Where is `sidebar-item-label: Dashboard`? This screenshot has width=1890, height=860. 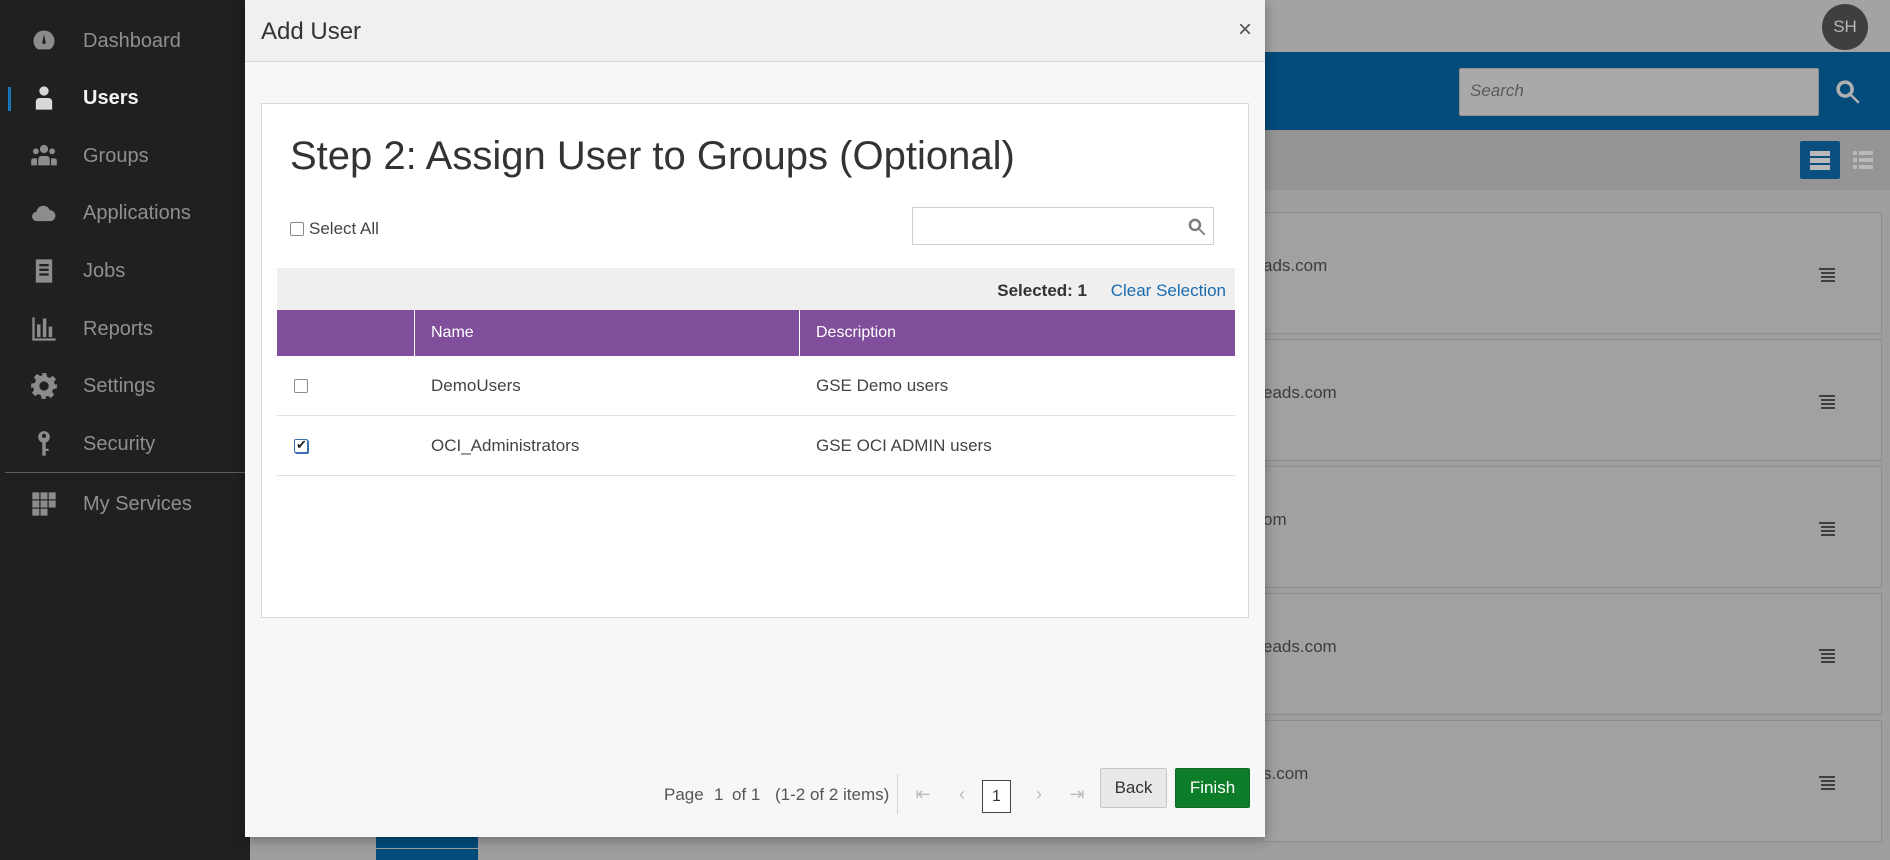 sidebar-item-label: Dashboard is located at coordinates (132, 40).